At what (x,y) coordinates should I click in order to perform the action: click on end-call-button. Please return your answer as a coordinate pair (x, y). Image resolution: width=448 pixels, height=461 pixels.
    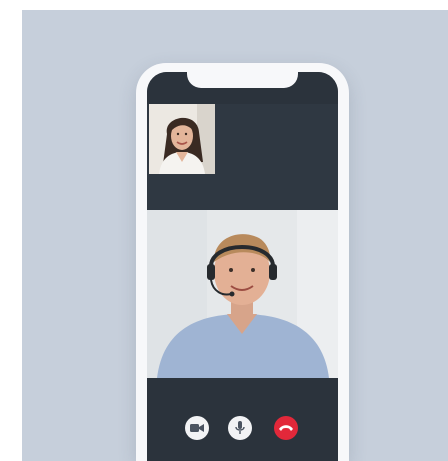
    Looking at the image, I should click on (286, 428).